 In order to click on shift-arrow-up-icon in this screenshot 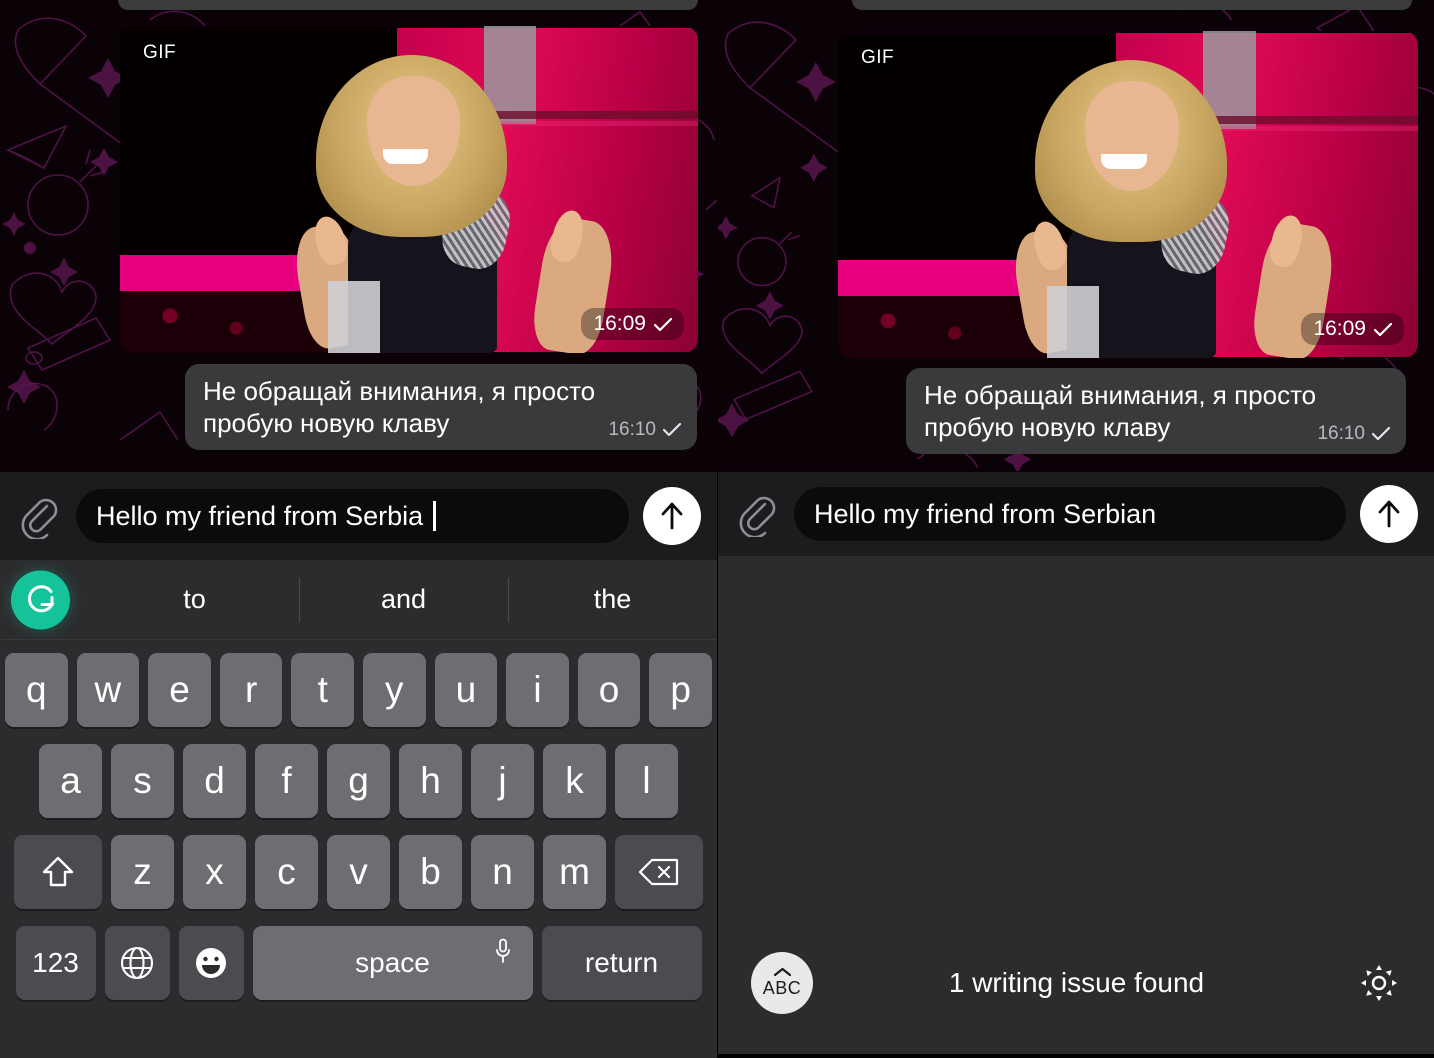, I will do `click(58, 871)`.